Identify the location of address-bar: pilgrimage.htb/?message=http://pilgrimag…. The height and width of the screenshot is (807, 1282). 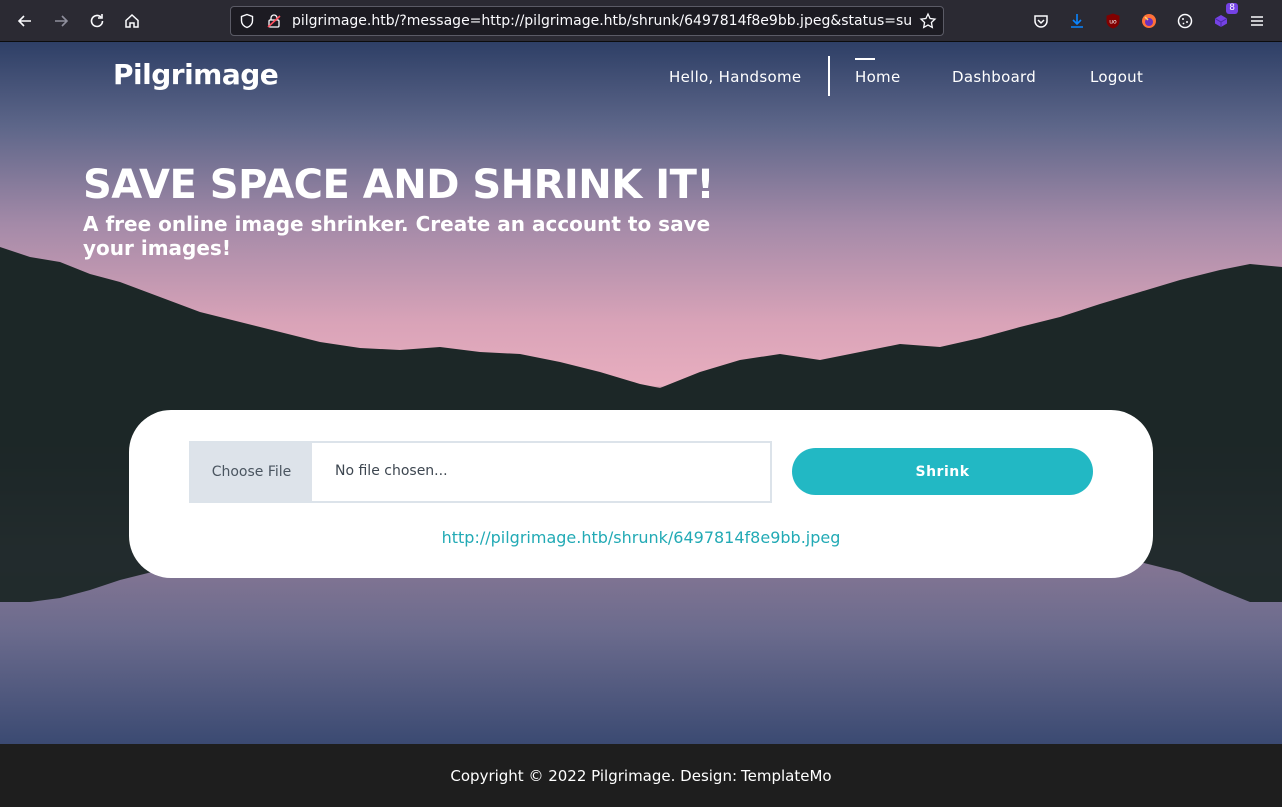
(587, 21).